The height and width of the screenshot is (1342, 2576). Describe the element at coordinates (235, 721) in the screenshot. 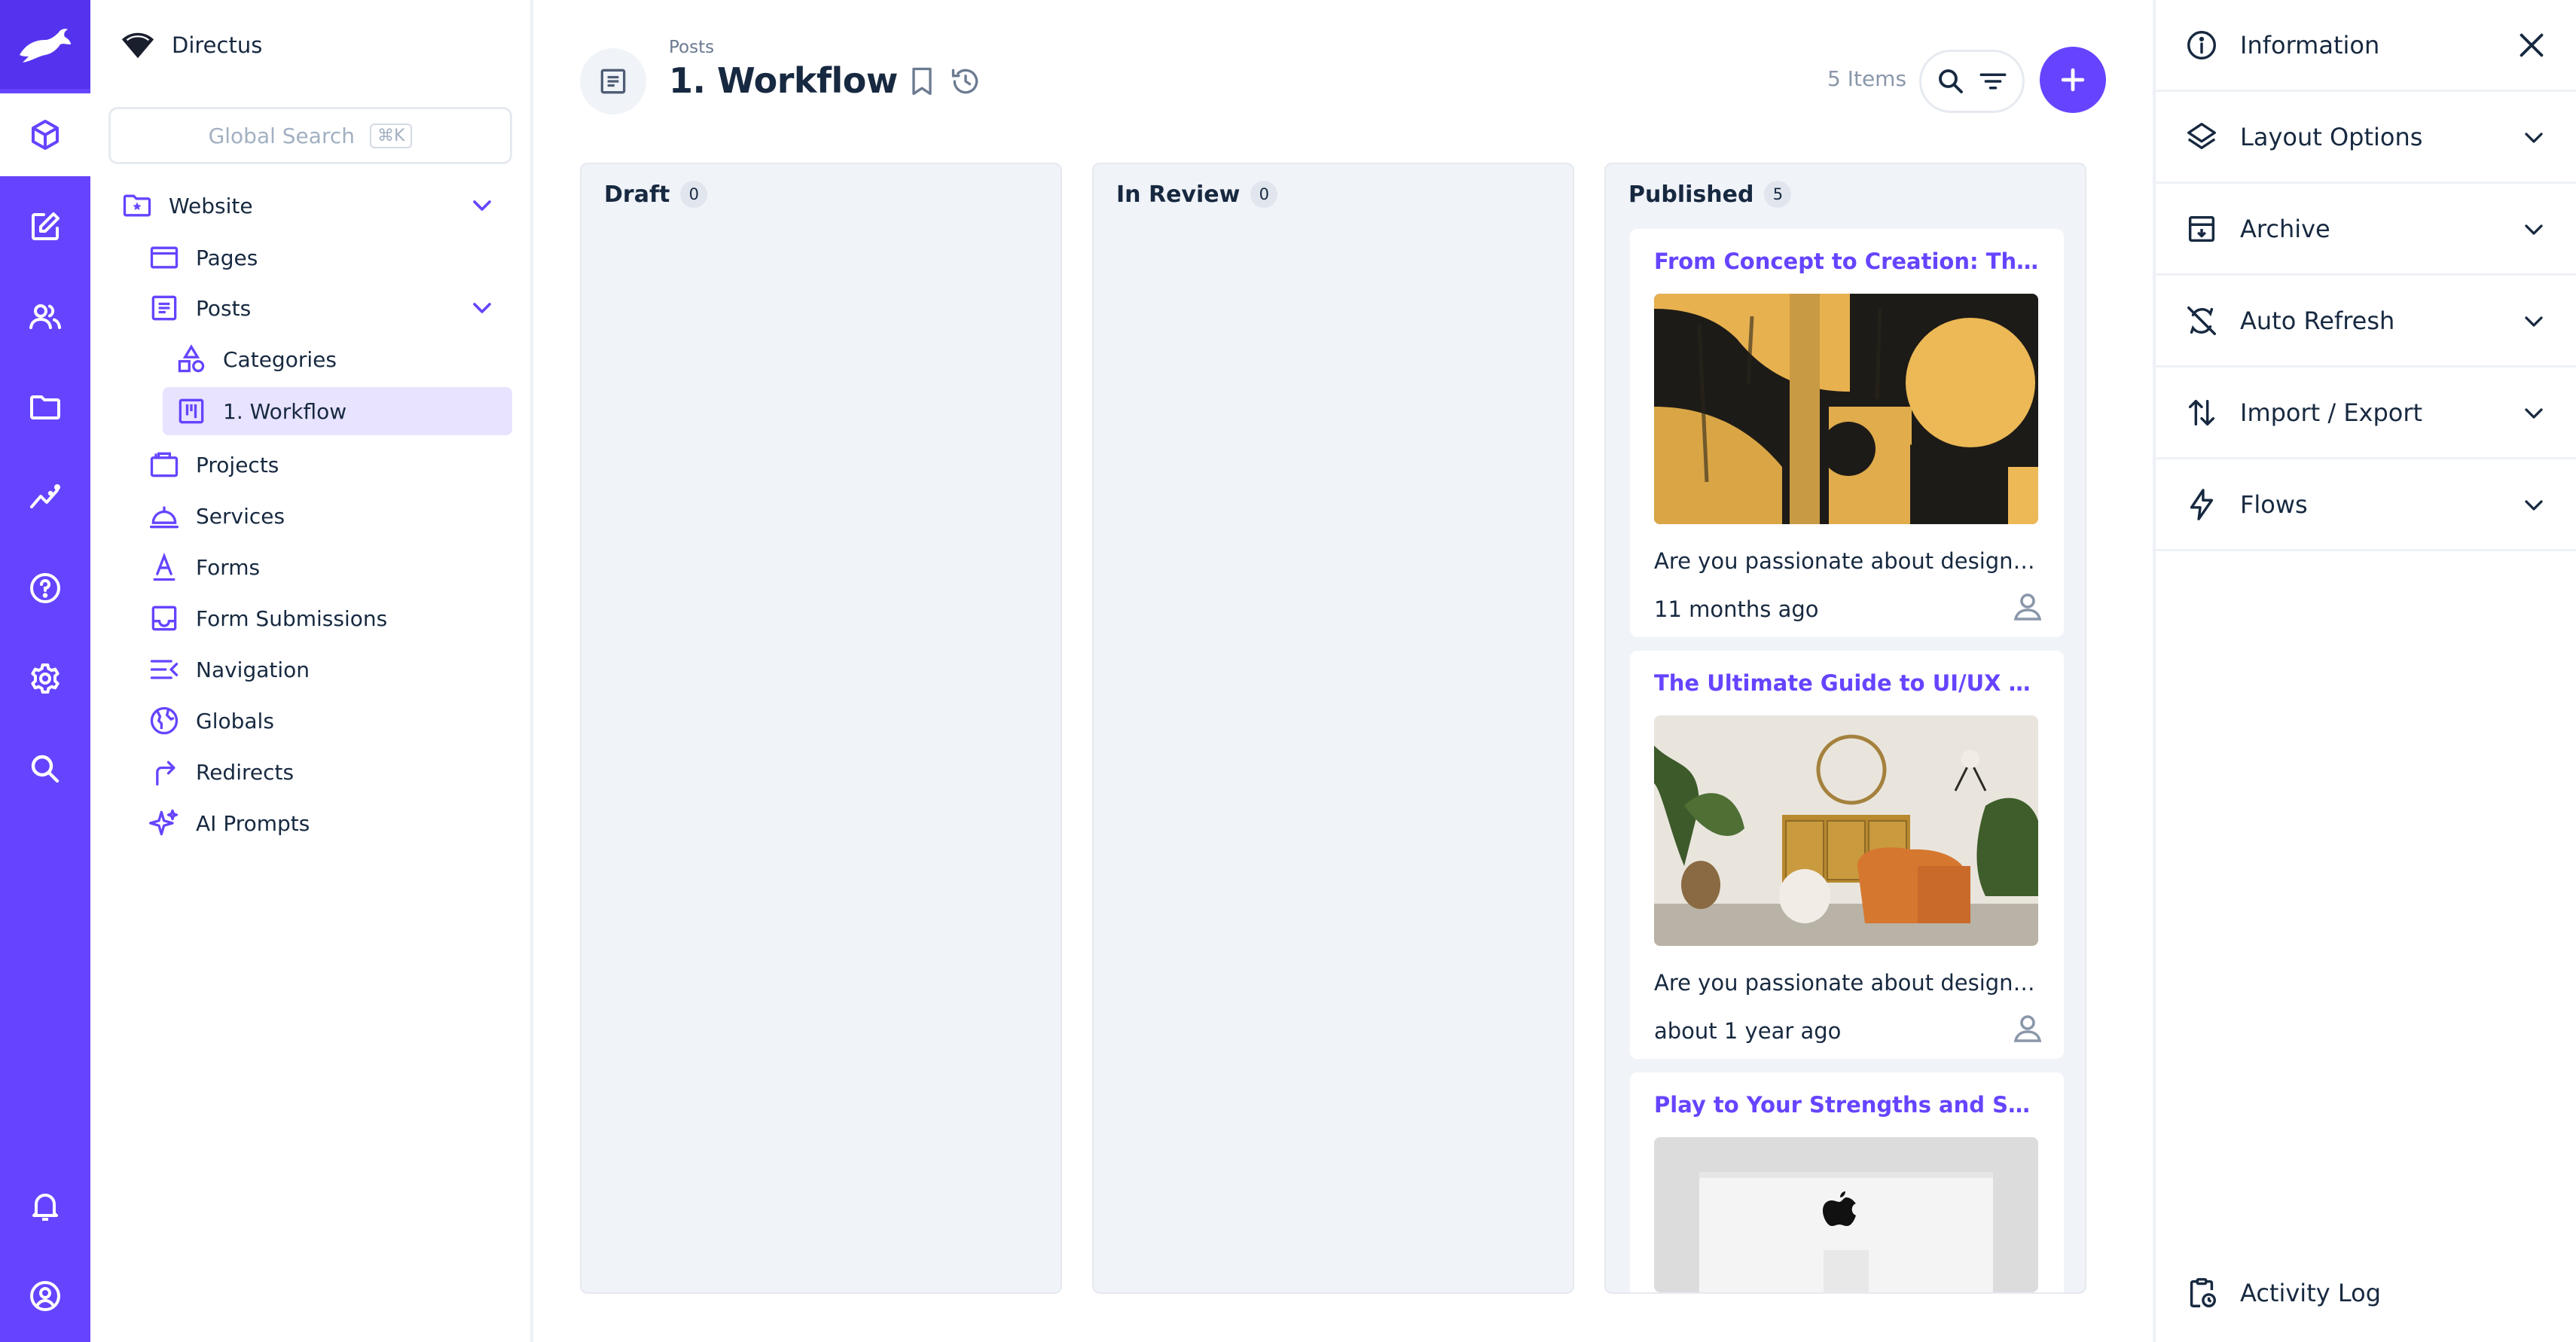

I see `nav-label: Globals` at that location.